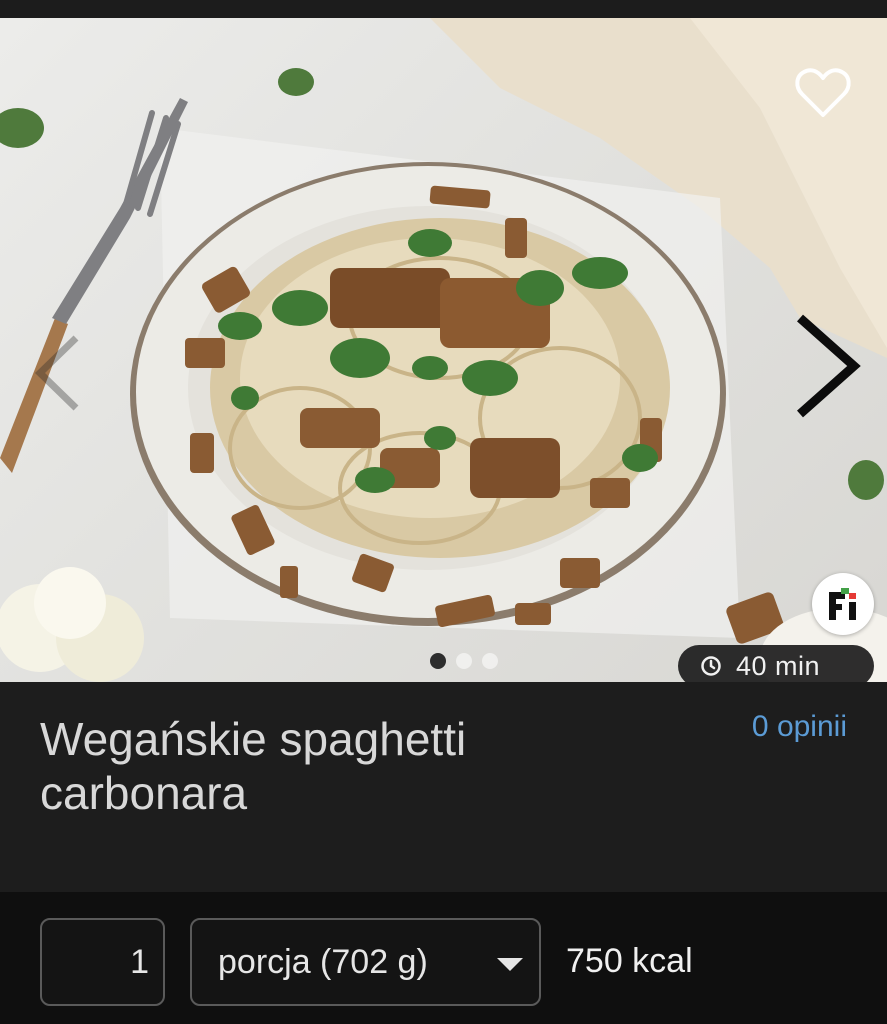 This screenshot has height=1024, width=887. I want to click on recipe-title: Wegańskie spaghetti carbonara, so click(253, 766).